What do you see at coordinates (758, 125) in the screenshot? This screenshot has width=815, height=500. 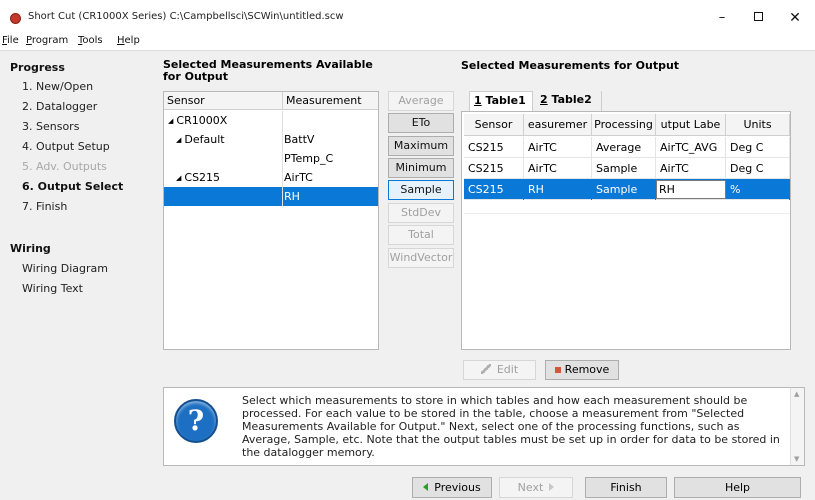 I see `col-header-units: Units` at bounding box center [758, 125].